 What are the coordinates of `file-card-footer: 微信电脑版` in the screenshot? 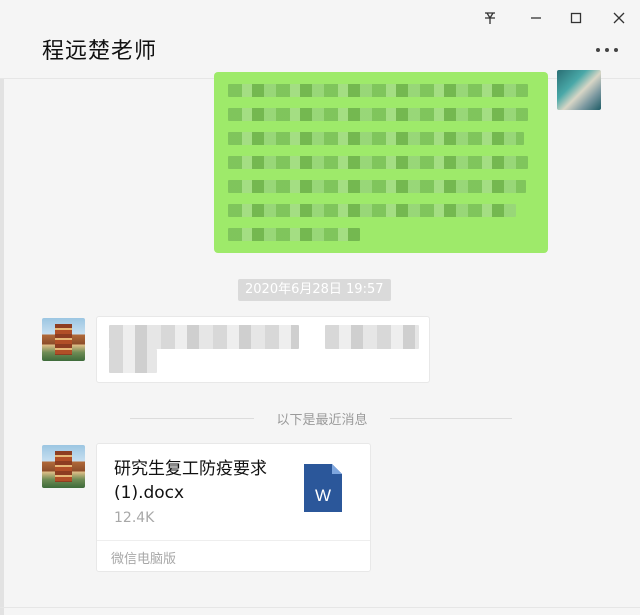 It's located at (233, 555).